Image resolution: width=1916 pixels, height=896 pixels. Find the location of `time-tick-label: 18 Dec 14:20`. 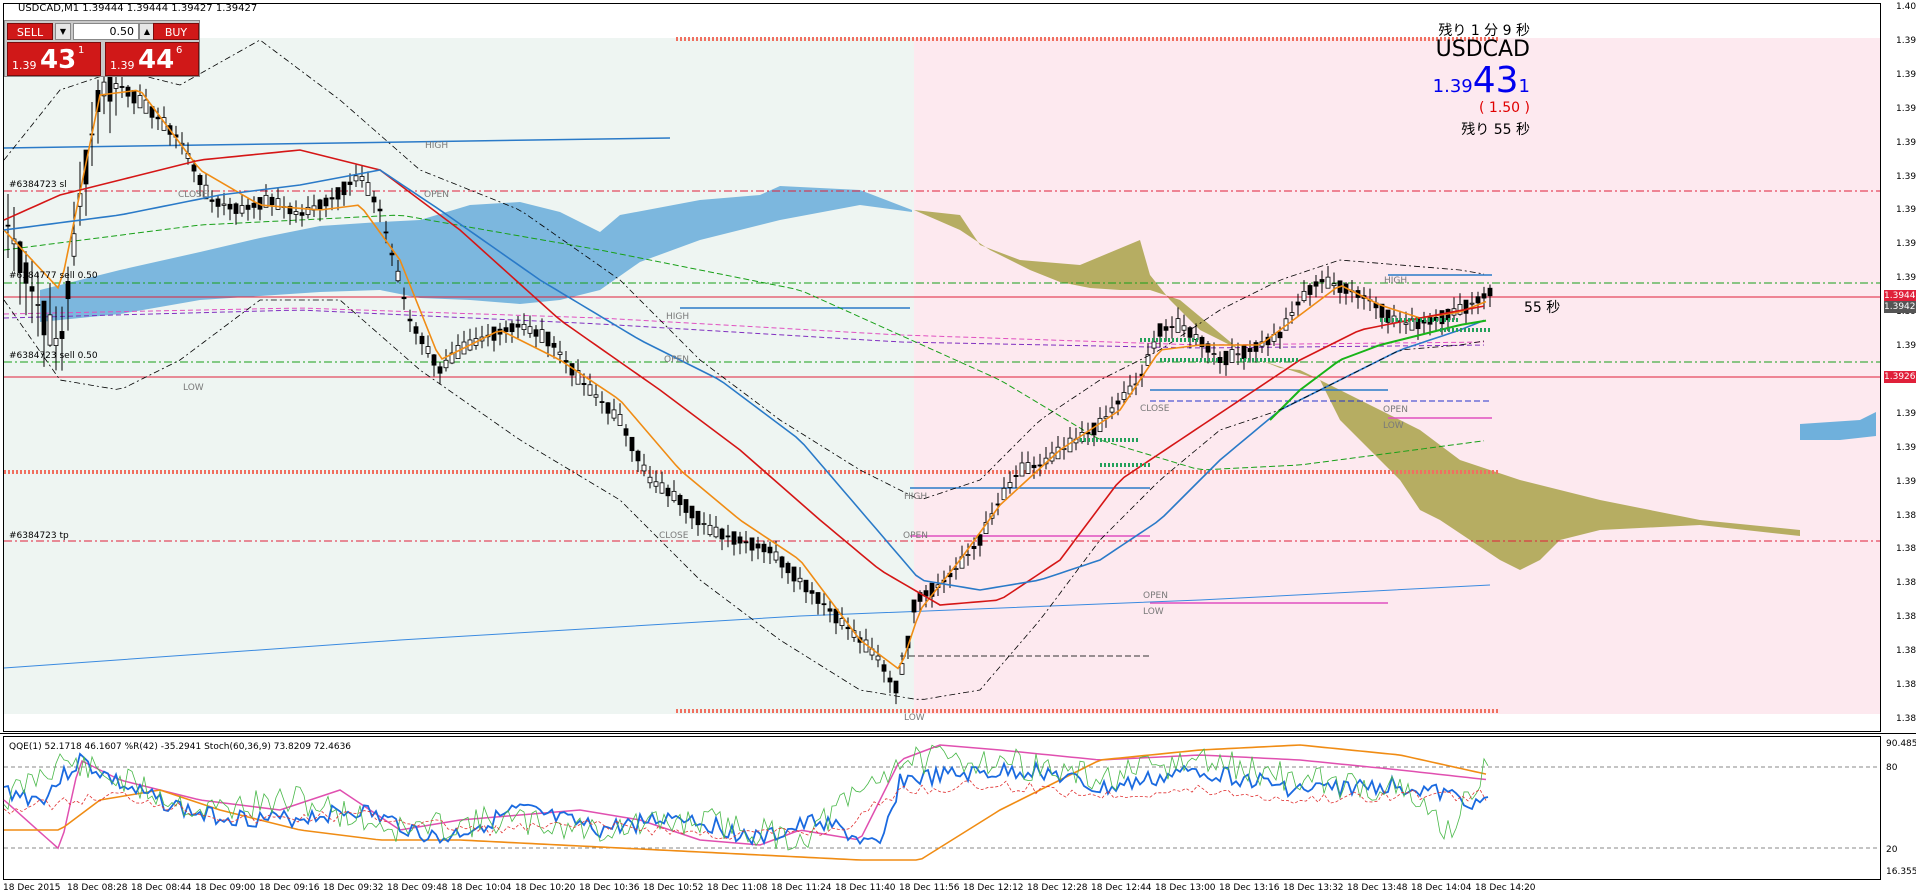

time-tick-label: 18 Dec 14:20 is located at coordinates (1505, 888).